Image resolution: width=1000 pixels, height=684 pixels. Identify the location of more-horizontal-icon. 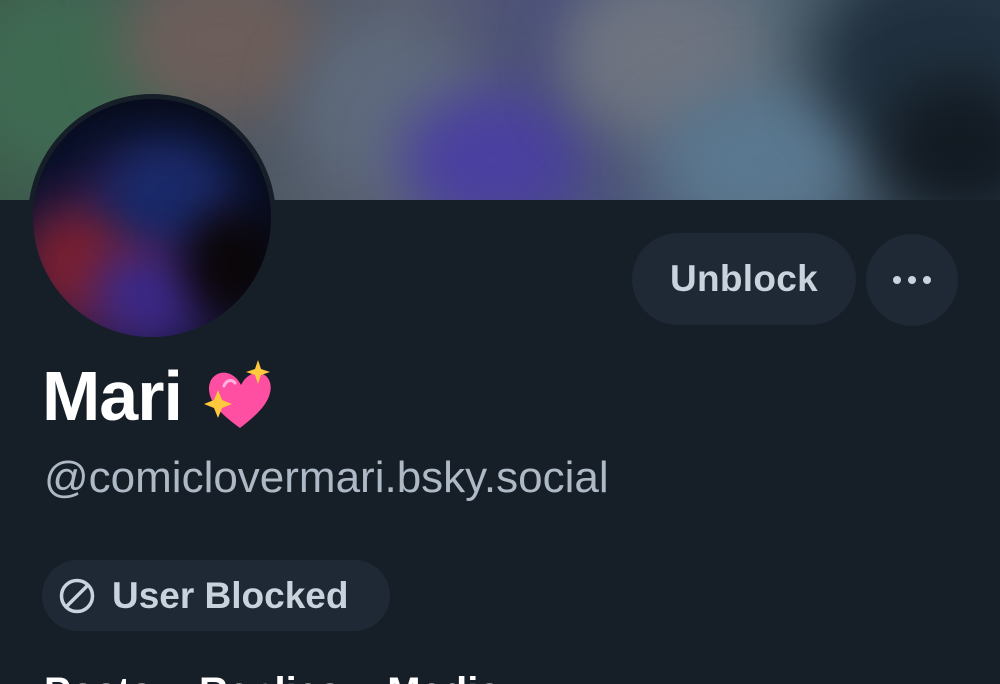
(912, 280).